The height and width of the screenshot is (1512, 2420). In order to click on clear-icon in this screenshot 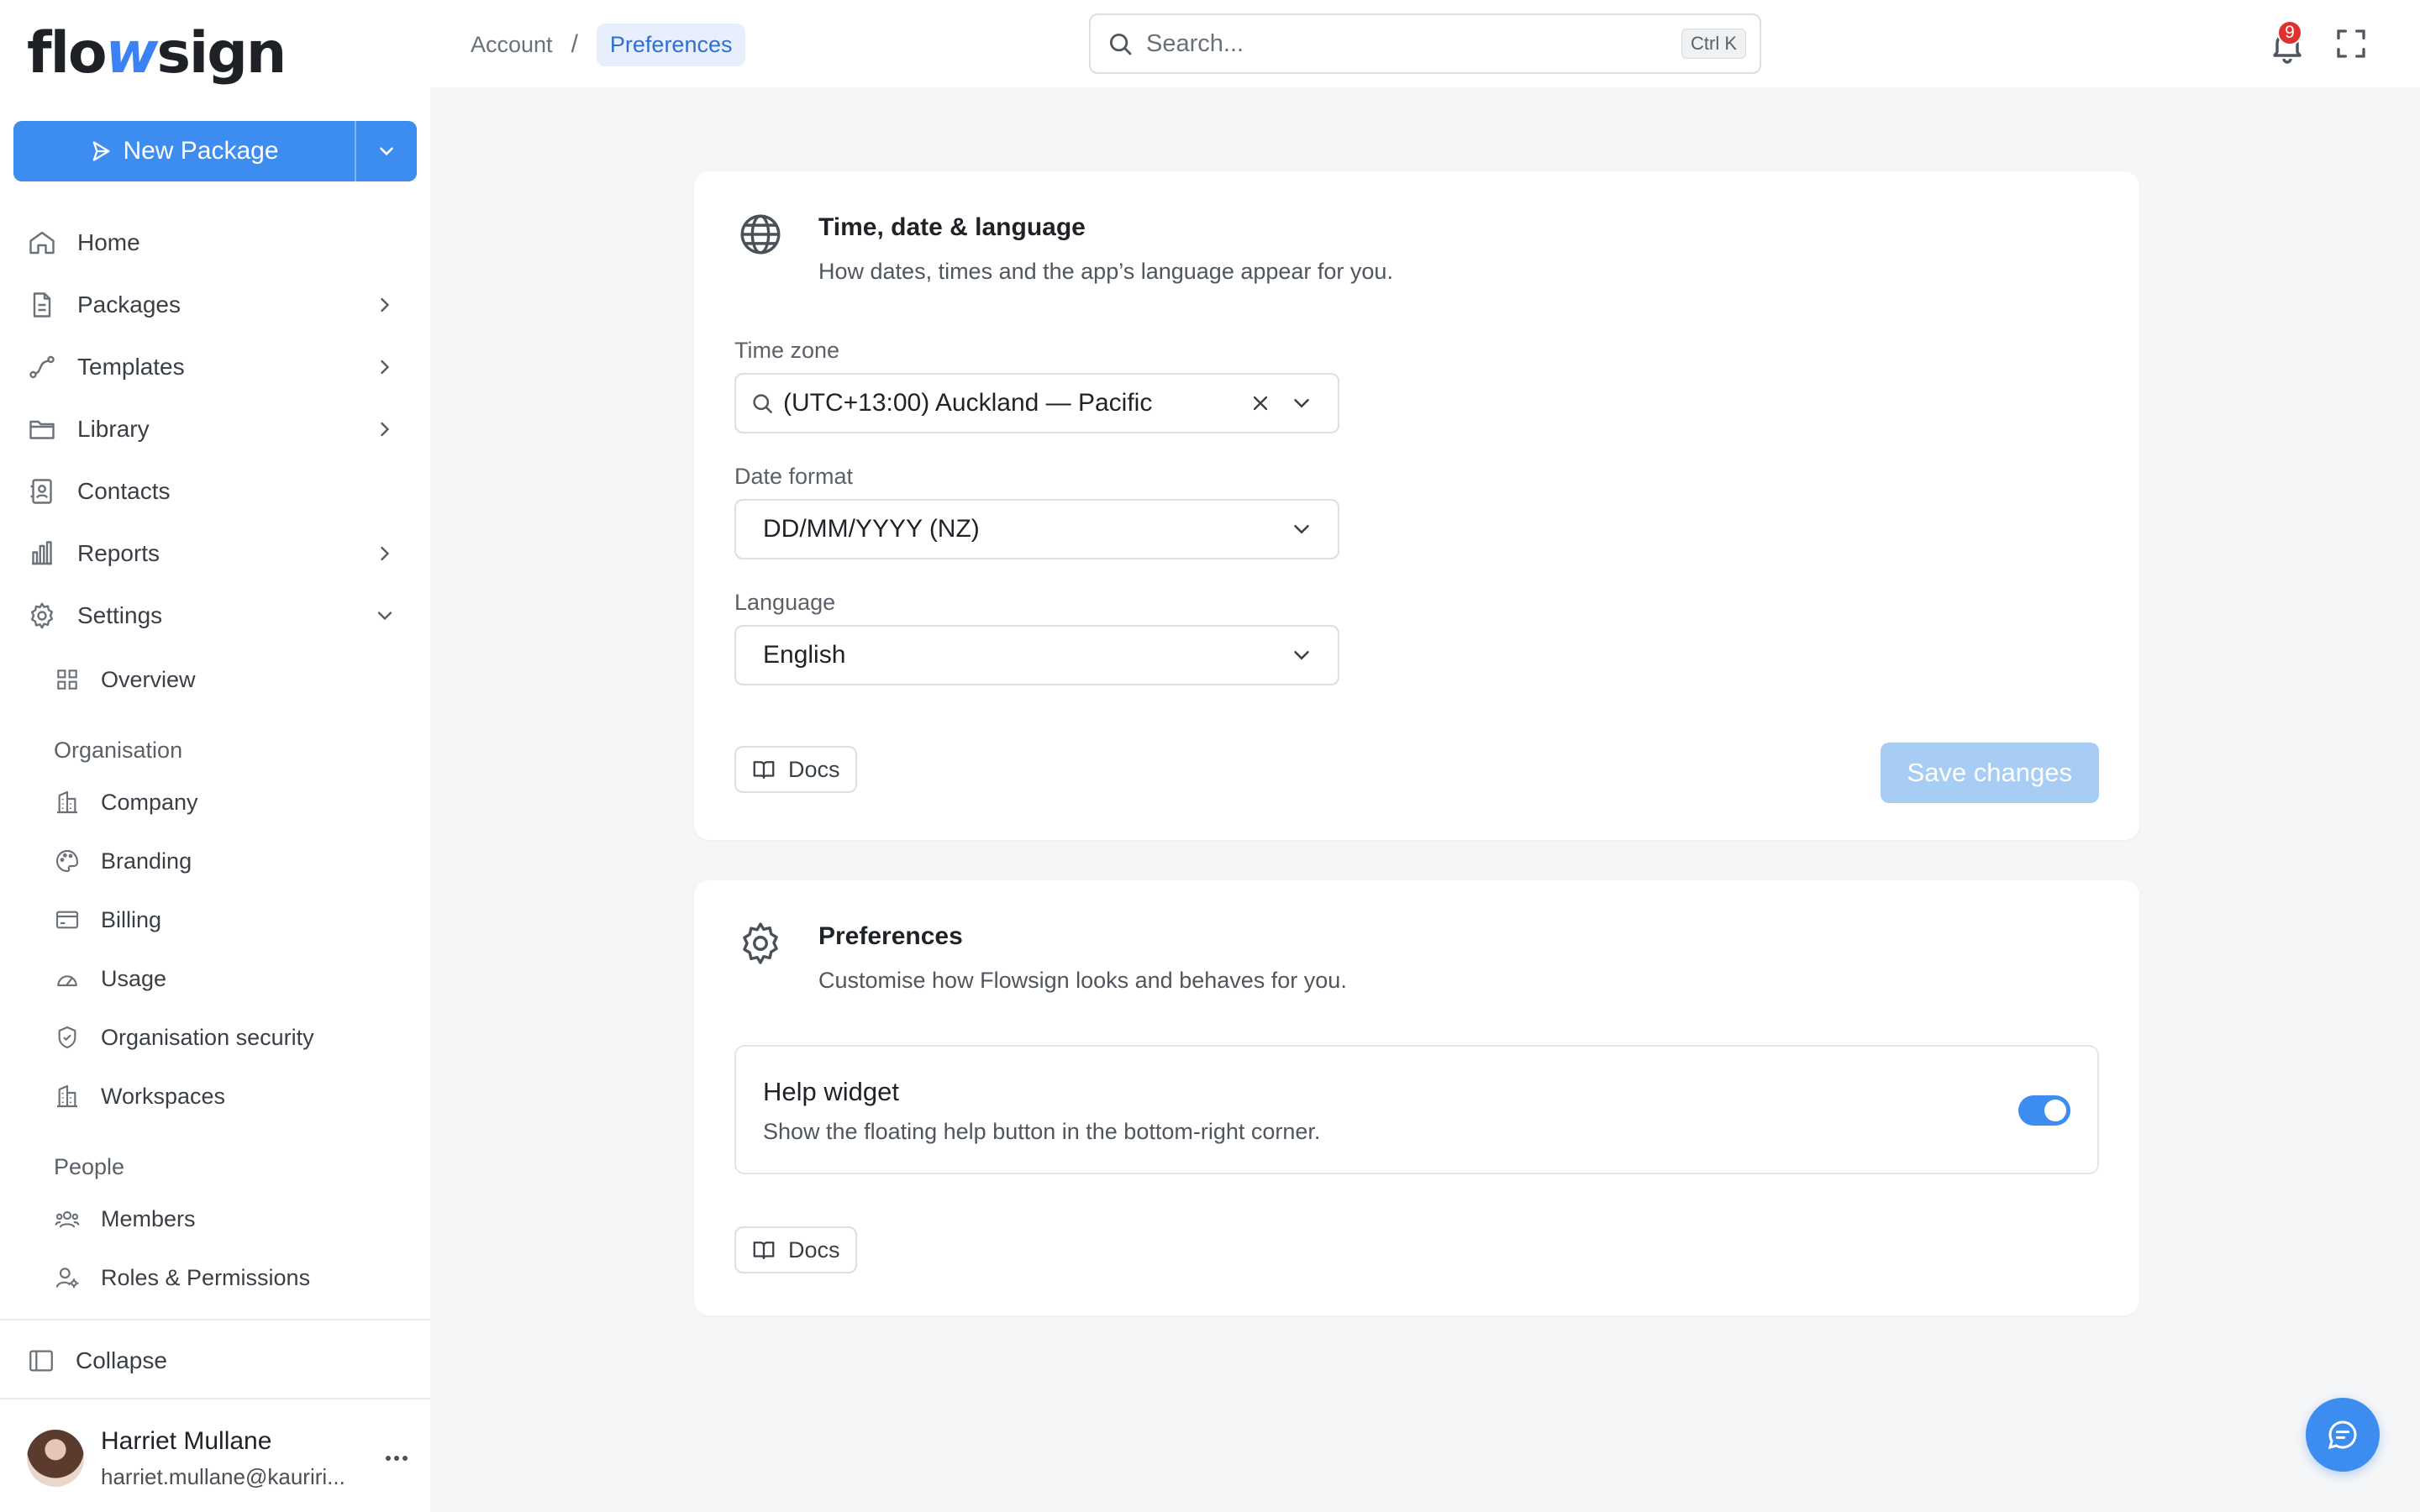, I will do `click(1260, 403)`.